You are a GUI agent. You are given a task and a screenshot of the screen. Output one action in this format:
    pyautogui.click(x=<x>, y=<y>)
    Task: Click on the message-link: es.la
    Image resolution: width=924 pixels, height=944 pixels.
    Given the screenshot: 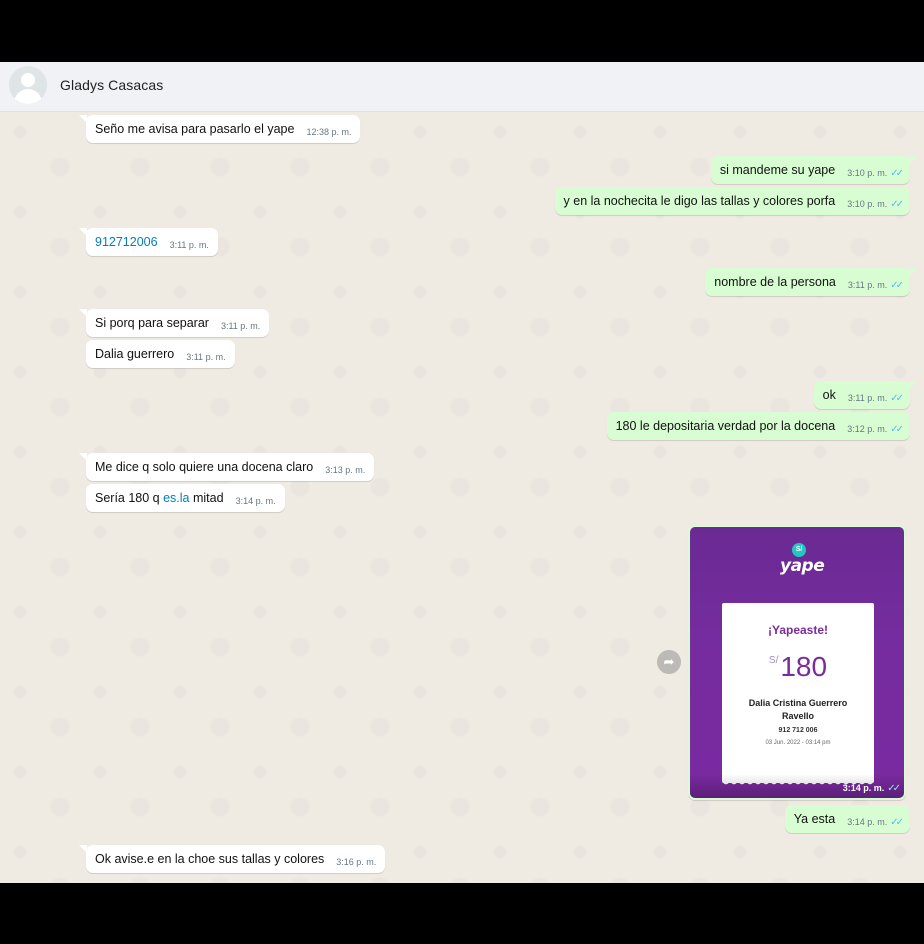 What is the action you would take?
    pyautogui.click(x=176, y=498)
    